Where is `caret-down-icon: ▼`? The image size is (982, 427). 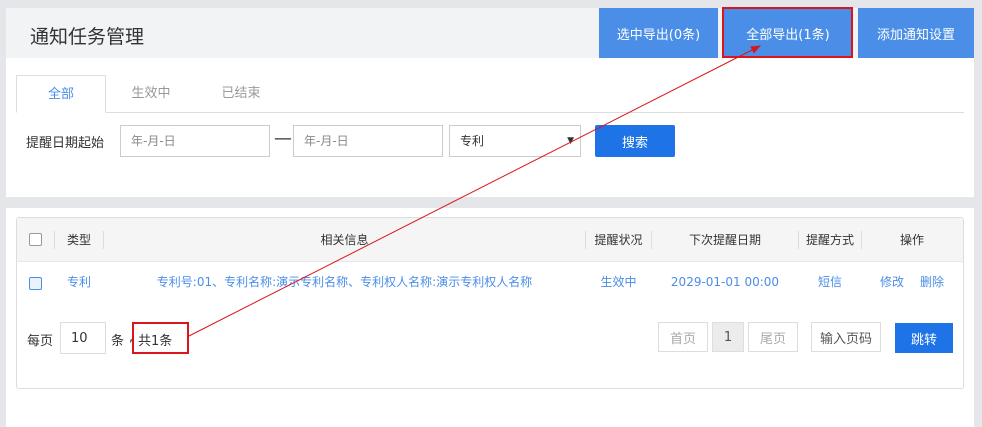
caret-down-icon: ▼ is located at coordinates (570, 141).